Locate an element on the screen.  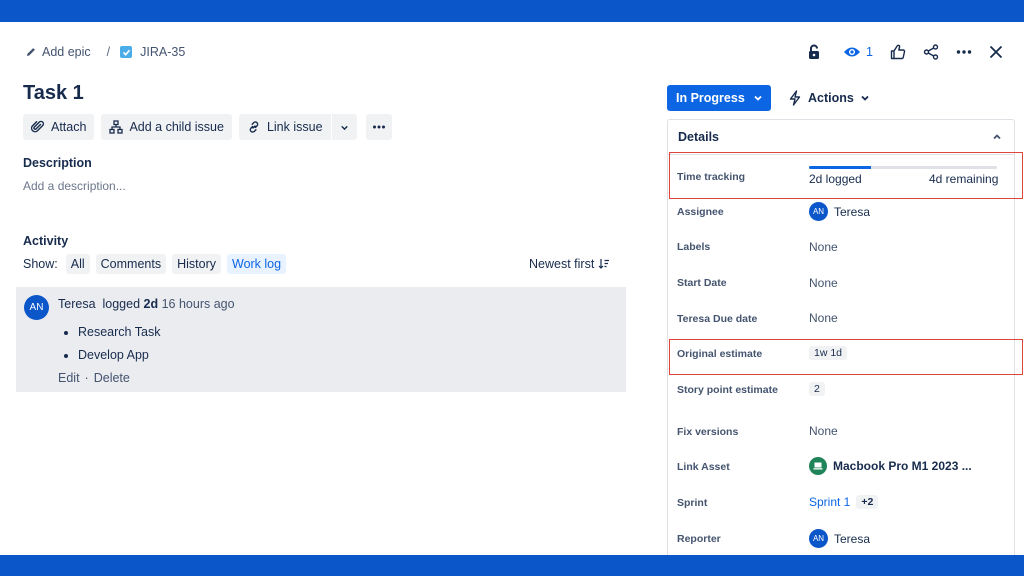
link-issue-dropdown is located at coordinates (344, 127).